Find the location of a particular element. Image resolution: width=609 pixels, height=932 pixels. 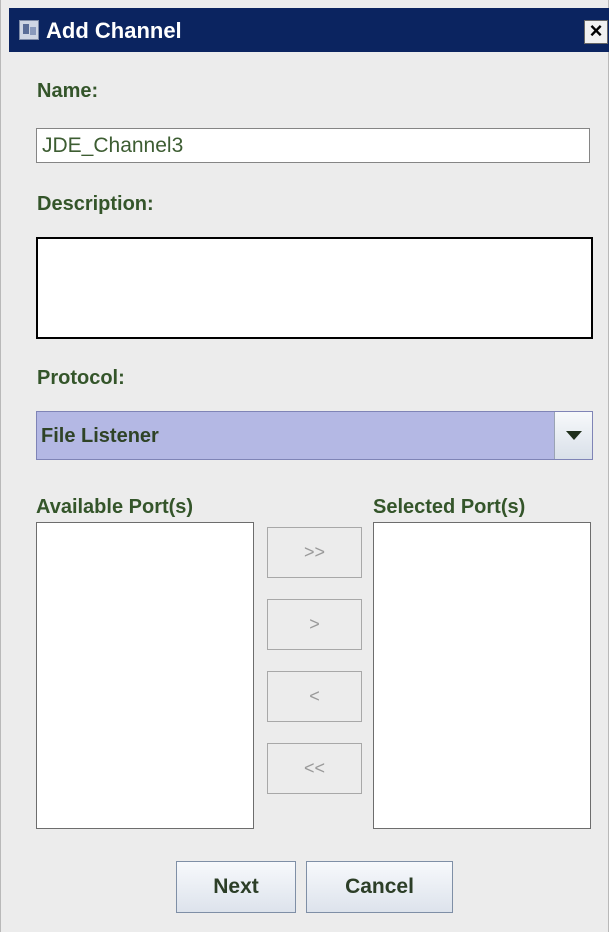

window-title: Add Channel is located at coordinates (114, 30).